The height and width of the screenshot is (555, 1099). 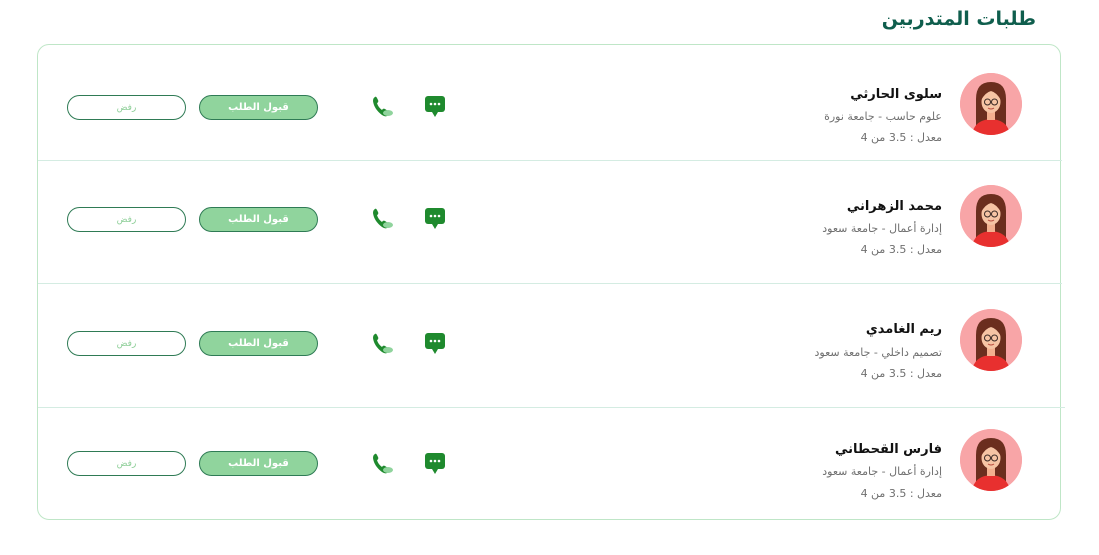 I want to click on trainee-name: فارس القحطاني, so click(x=888, y=449).